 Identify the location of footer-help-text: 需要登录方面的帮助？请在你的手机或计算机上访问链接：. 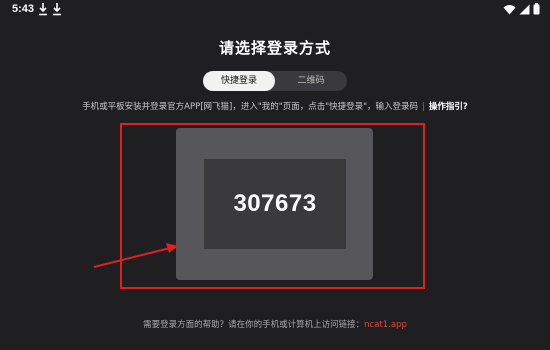
(254, 325).